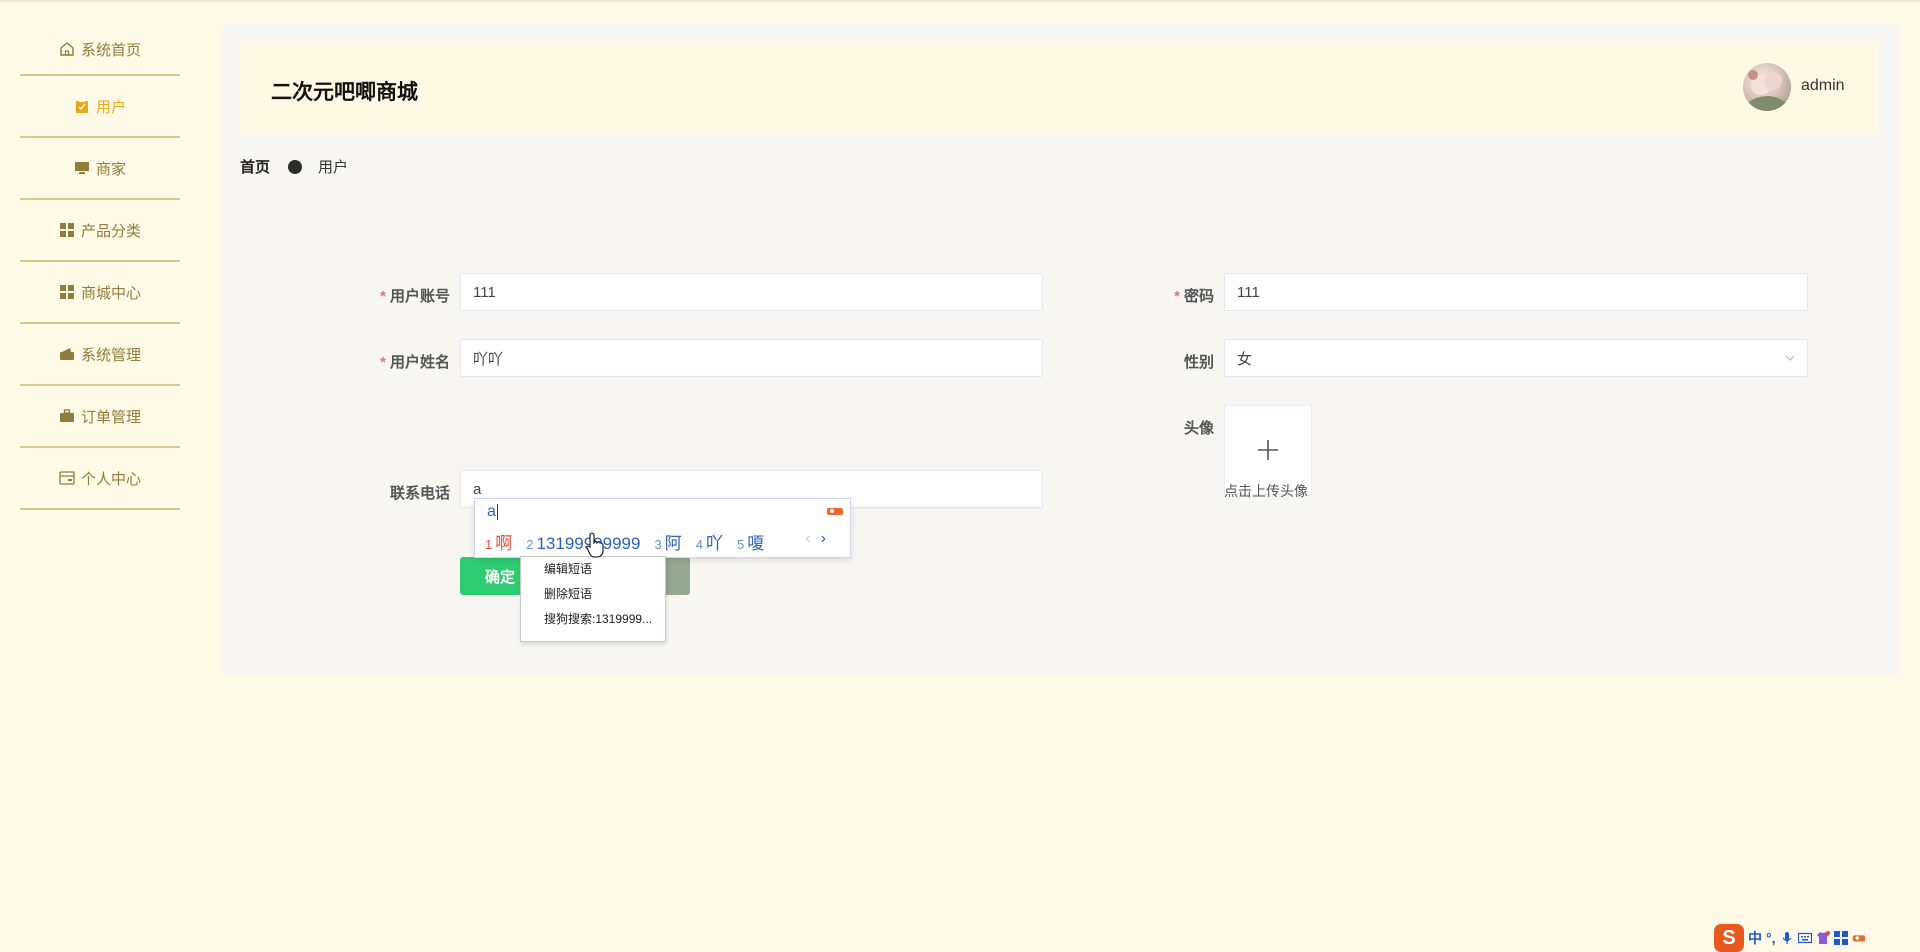  What do you see at coordinates (1245, 359) in the screenshot?
I see `gender-value: 女` at bounding box center [1245, 359].